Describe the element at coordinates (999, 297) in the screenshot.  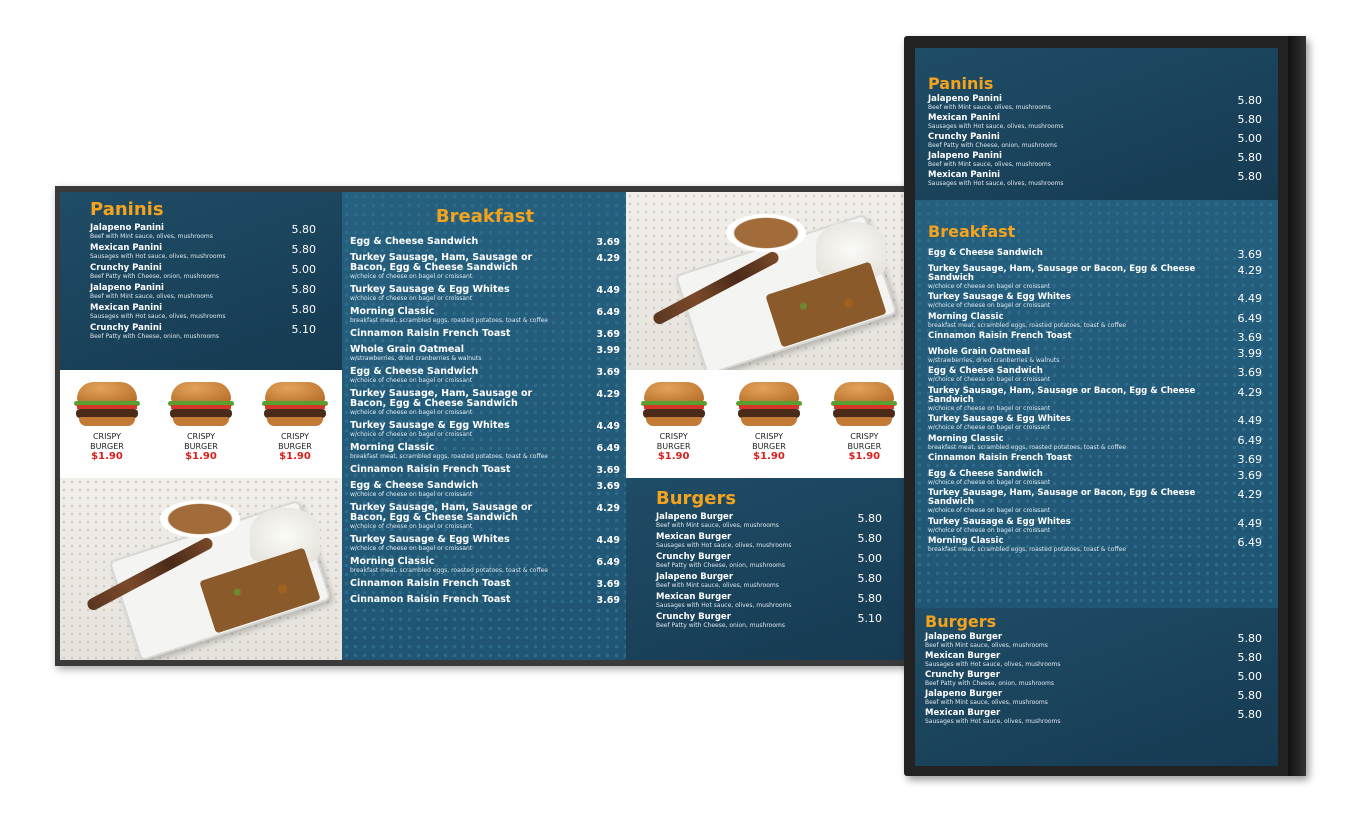
I see `item-name: Turkey Sausage & Egg Whites` at that location.